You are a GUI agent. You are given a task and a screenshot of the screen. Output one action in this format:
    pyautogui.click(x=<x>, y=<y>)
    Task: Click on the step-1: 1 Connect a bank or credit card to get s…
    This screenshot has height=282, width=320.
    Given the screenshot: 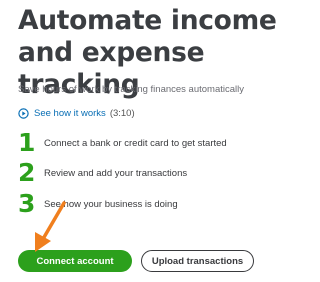 What is the action you would take?
    pyautogui.click(x=122, y=143)
    